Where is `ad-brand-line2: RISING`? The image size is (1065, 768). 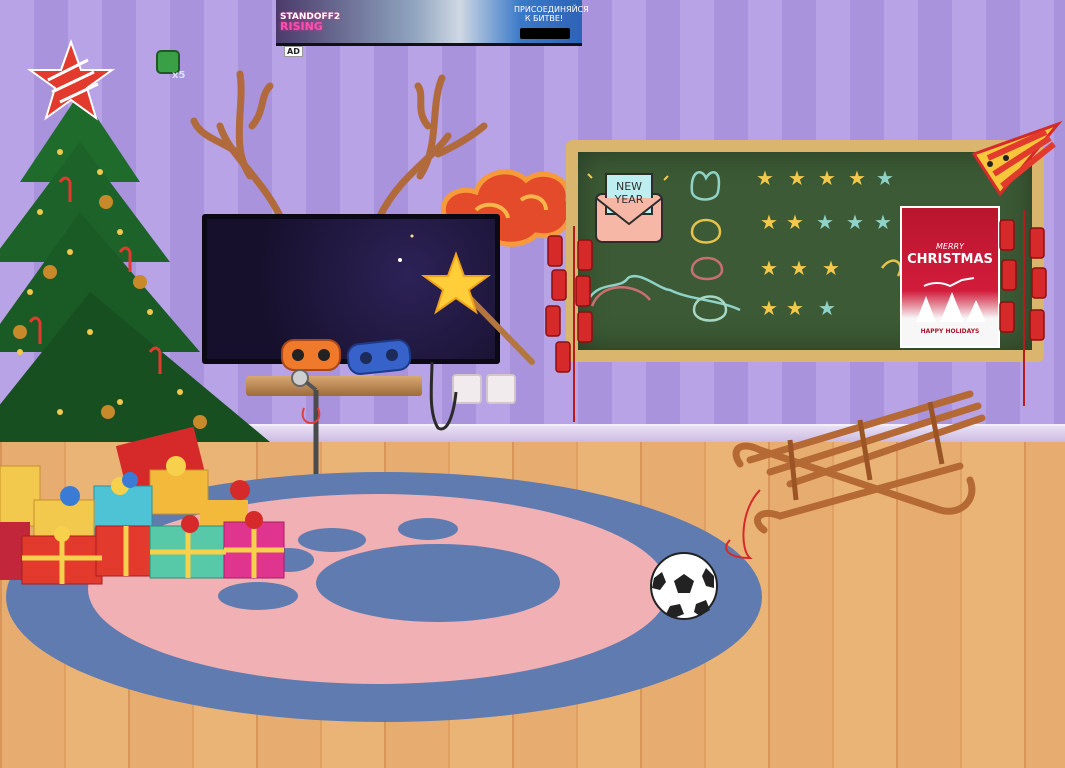 ad-brand-line2: RISING is located at coordinates (301, 26).